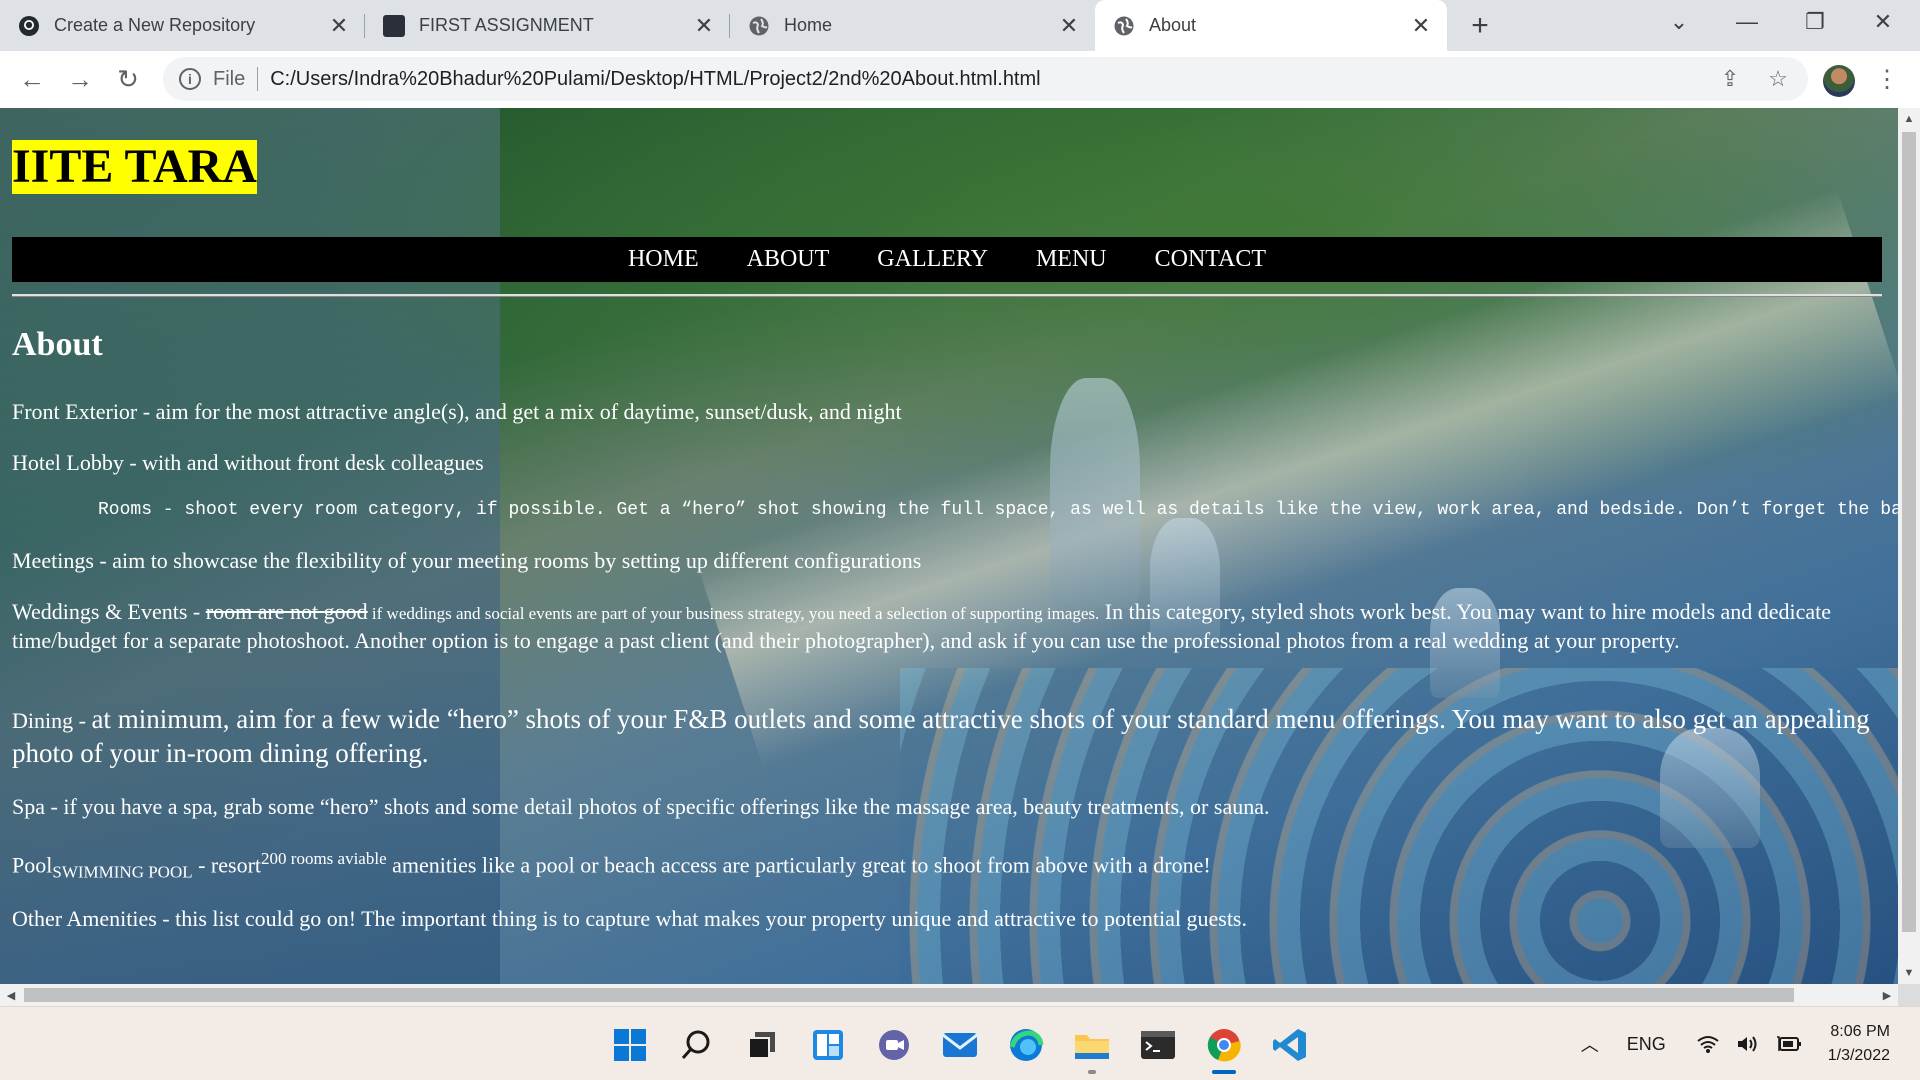 The height and width of the screenshot is (1080, 1920). Describe the element at coordinates (1210, 259) in the screenshot. I see `nav-contact: CONTACT` at that location.